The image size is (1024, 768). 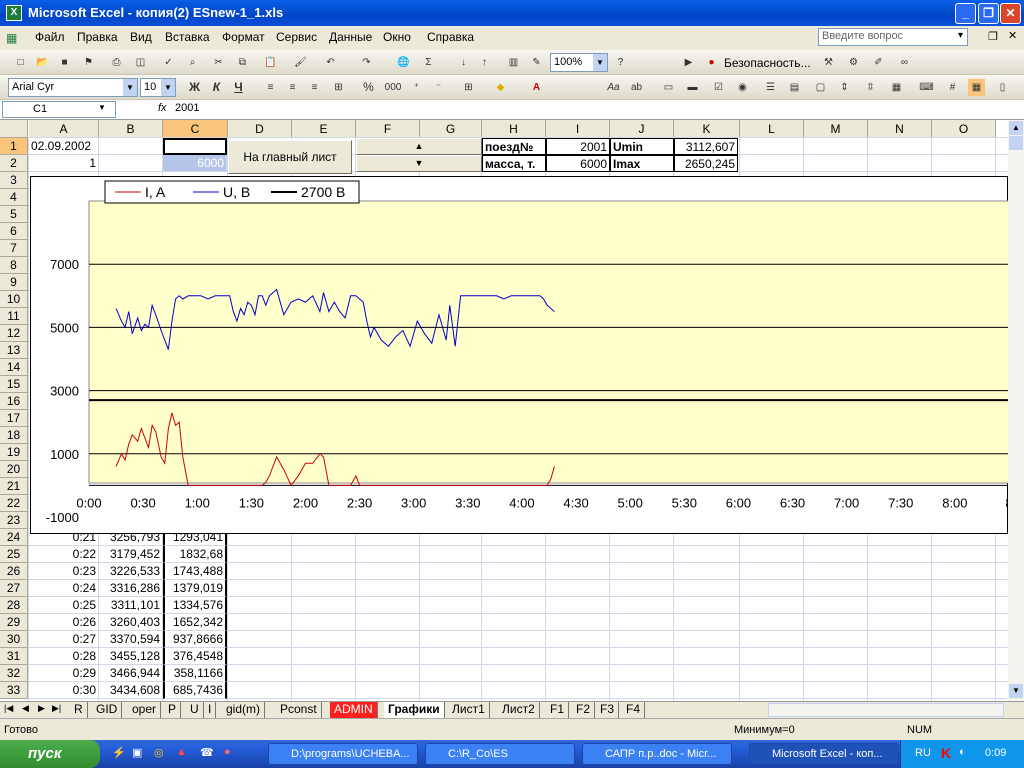 What do you see at coordinates (64, 146) in the screenshot?
I see `cell-a1: 02.09.2002` at bounding box center [64, 146].